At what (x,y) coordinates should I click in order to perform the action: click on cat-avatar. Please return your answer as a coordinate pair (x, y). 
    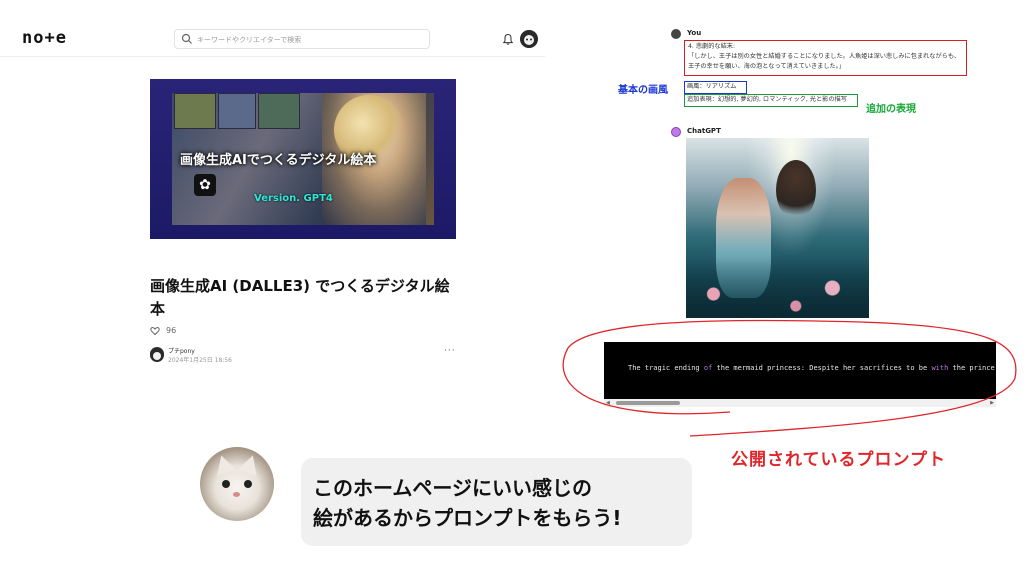
    Looking at the image, I should click on (237, 484).